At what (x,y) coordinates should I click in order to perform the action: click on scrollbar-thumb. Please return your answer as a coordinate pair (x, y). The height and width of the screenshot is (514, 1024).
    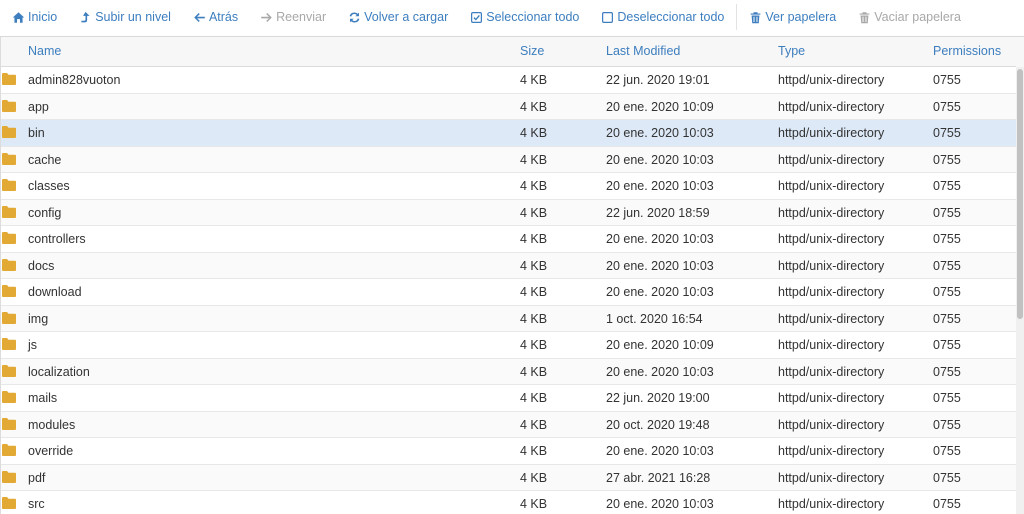
    Looking at the image, I should click on (1020, 194).